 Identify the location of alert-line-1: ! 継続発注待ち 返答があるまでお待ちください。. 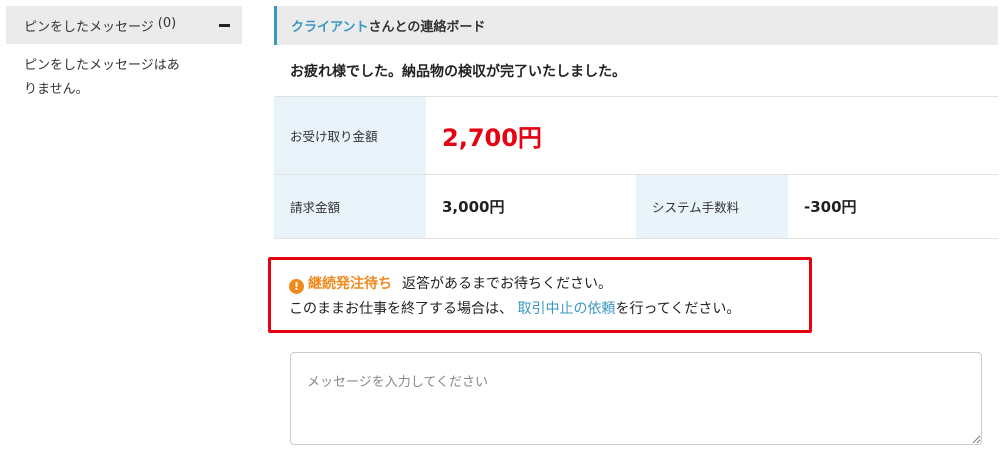
(549, 284).